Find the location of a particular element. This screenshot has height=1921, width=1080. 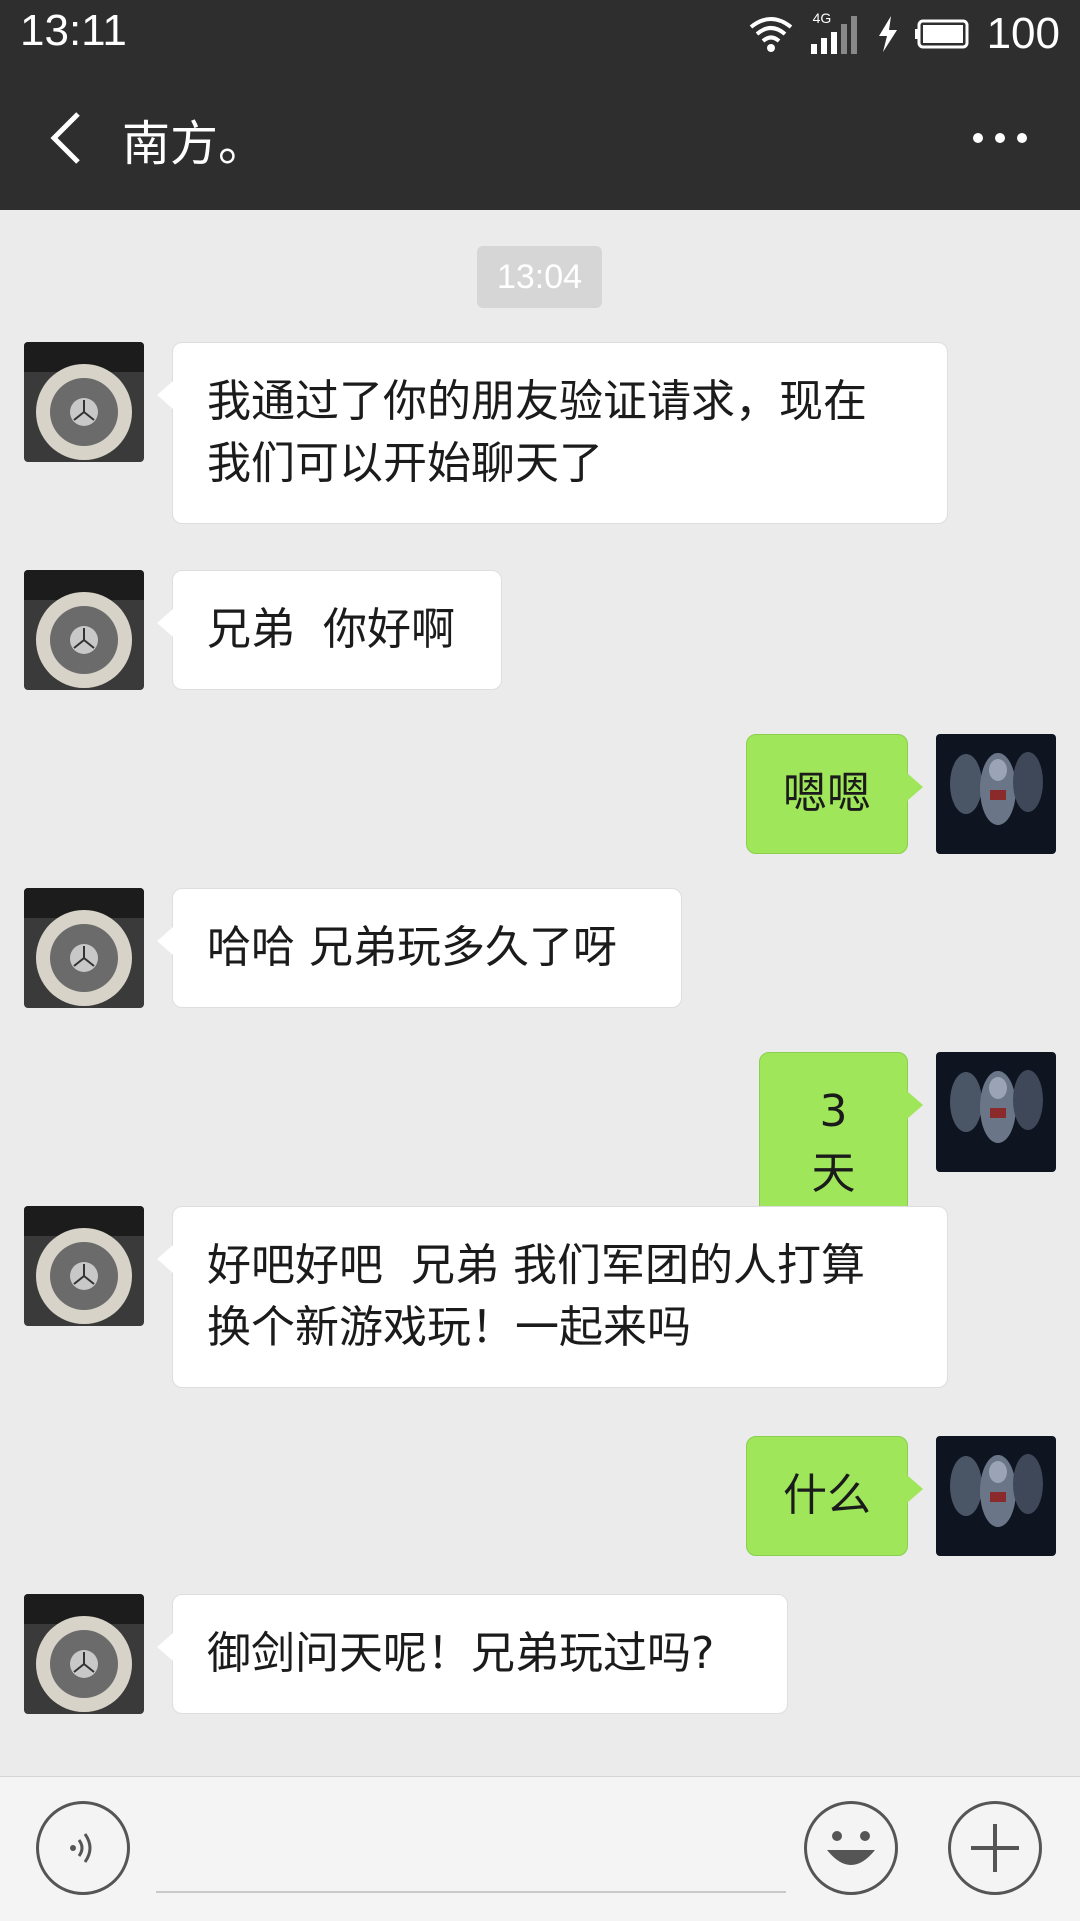

incoming-message-bubble: 御剑问天呢！兄弟玩过吗? is located at coordinates (472, 1654).